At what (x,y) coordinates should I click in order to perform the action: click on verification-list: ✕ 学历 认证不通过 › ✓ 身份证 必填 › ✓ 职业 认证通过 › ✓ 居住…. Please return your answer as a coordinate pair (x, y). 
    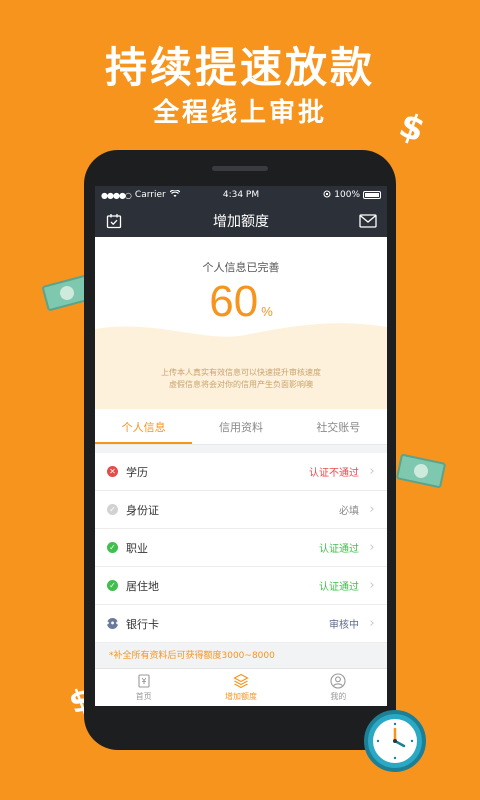
    Looking at the image, I should click on (241, 548).